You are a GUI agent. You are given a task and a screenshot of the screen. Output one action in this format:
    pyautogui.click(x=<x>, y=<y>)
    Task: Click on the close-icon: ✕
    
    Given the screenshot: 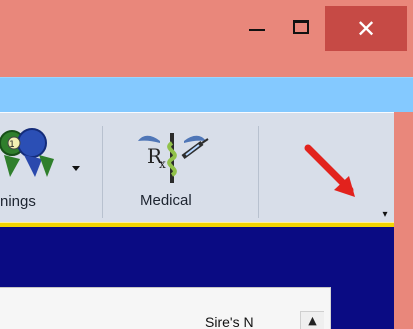 What is the action you would take?
    pyautogui.click(x=366, y=28)
    